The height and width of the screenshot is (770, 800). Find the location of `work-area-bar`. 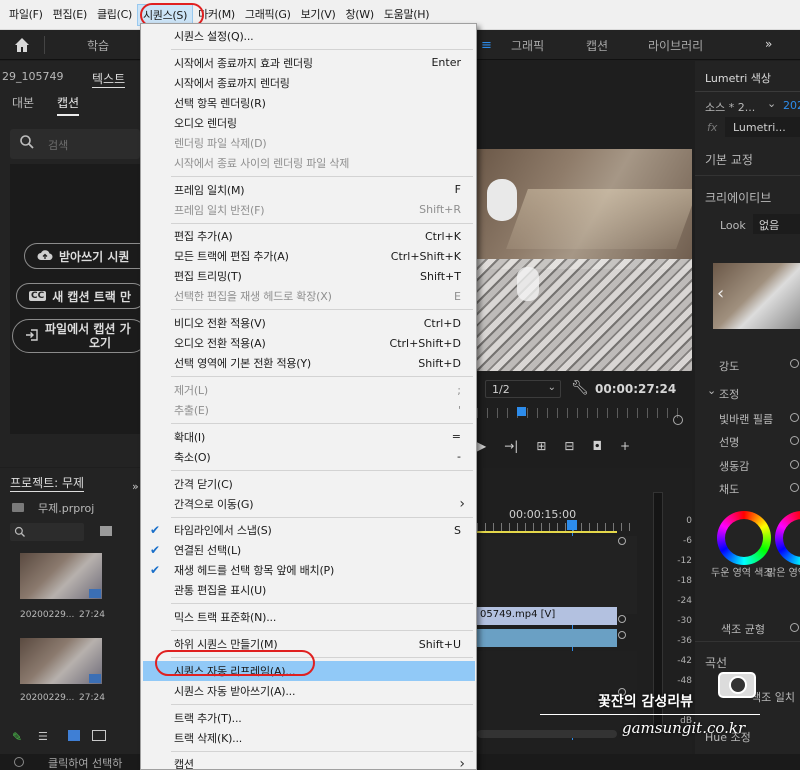

work-area-bar is located at coordinates (547, 532).